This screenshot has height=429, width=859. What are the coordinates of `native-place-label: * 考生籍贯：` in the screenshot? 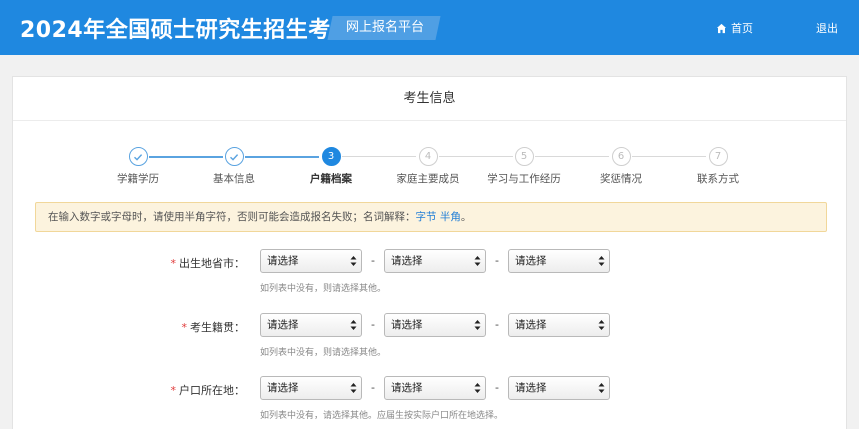 It's located at (129, 327).